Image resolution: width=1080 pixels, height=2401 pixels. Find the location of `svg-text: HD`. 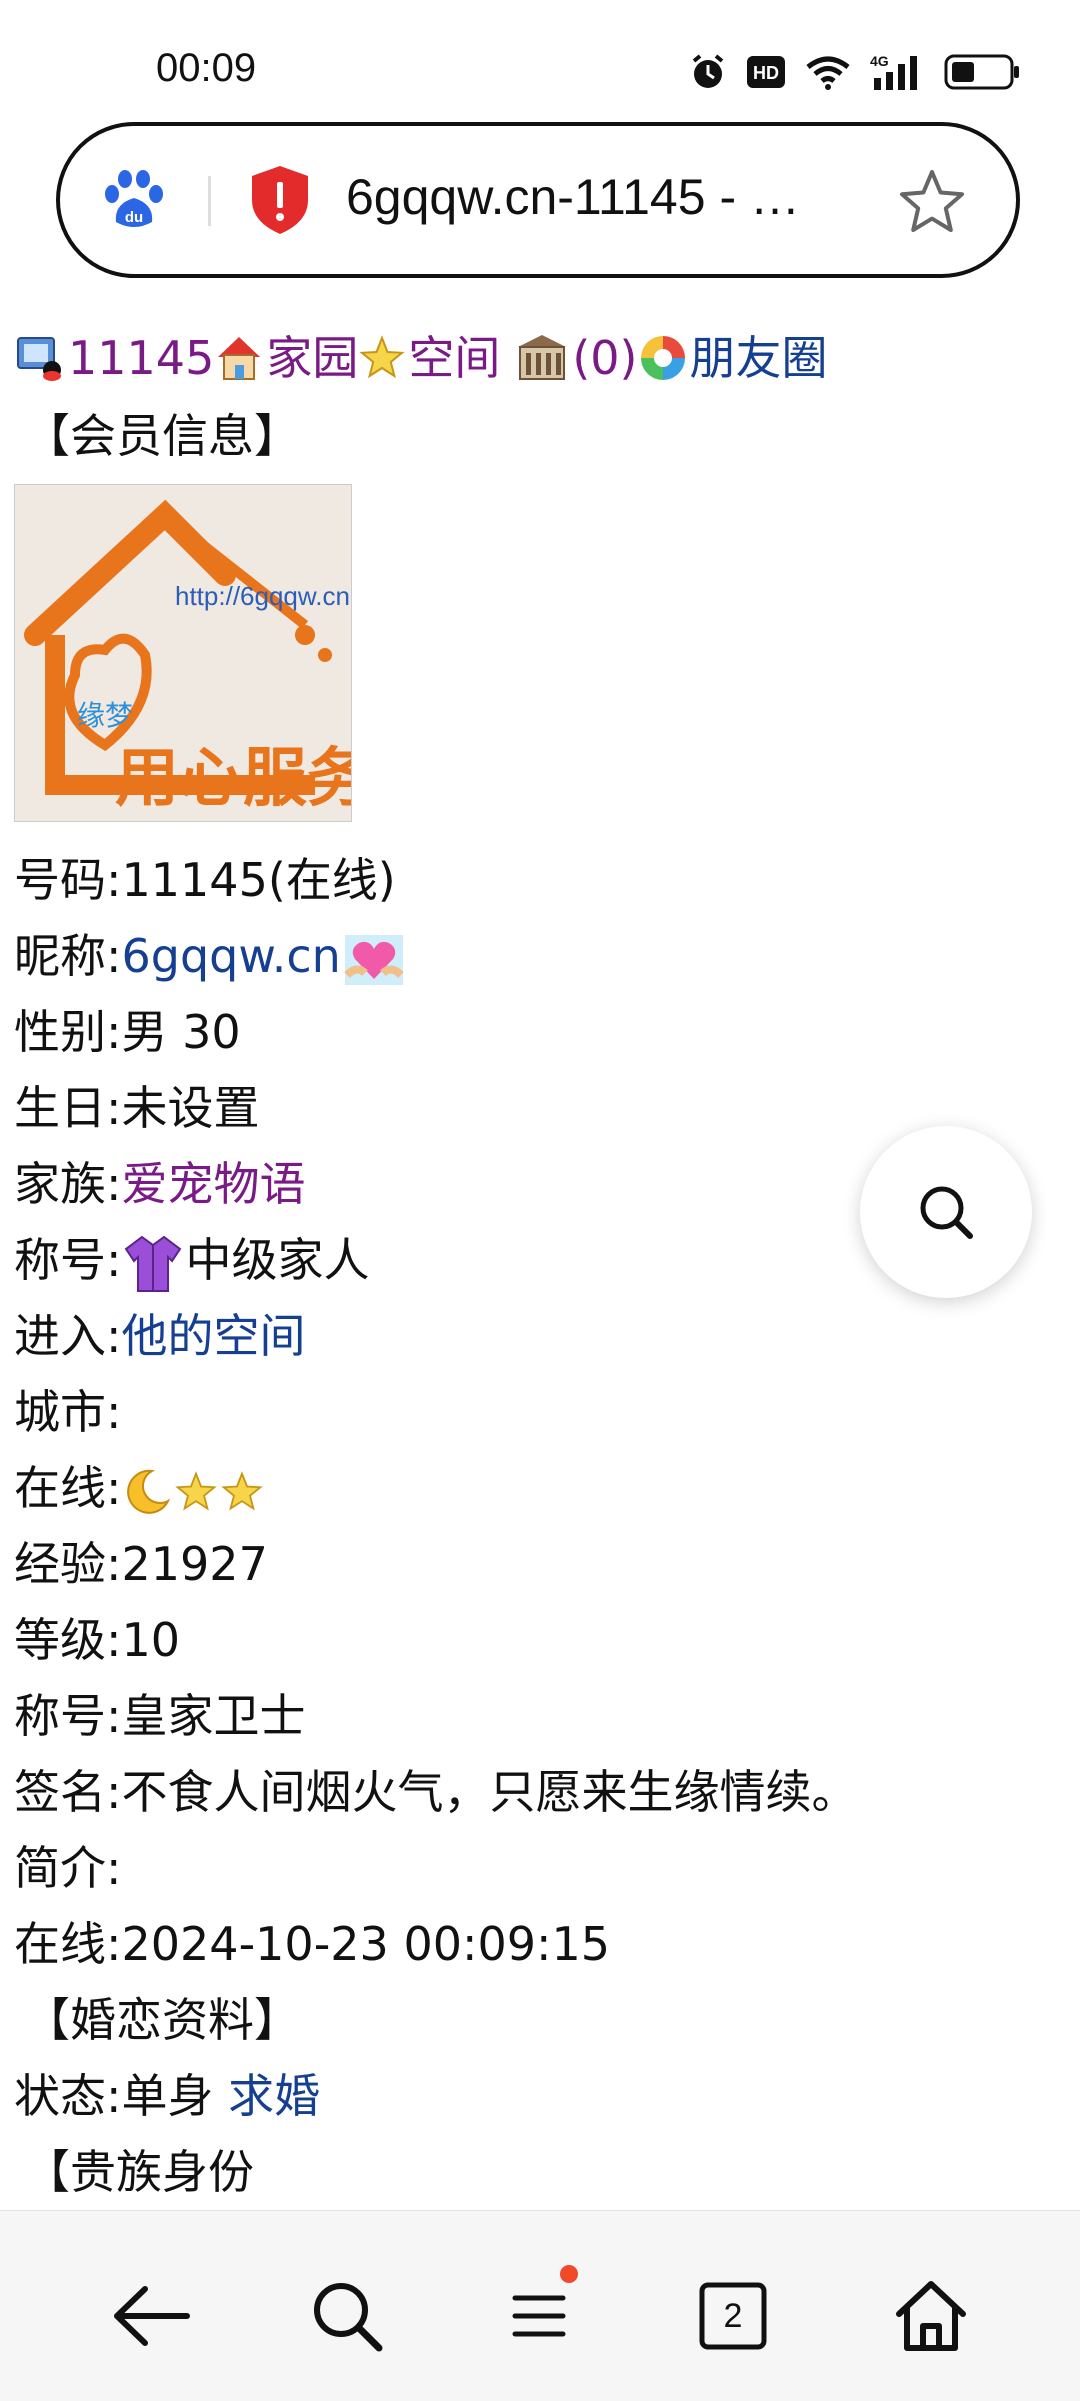

svg-text: HD is located at coordinates (766, 73).